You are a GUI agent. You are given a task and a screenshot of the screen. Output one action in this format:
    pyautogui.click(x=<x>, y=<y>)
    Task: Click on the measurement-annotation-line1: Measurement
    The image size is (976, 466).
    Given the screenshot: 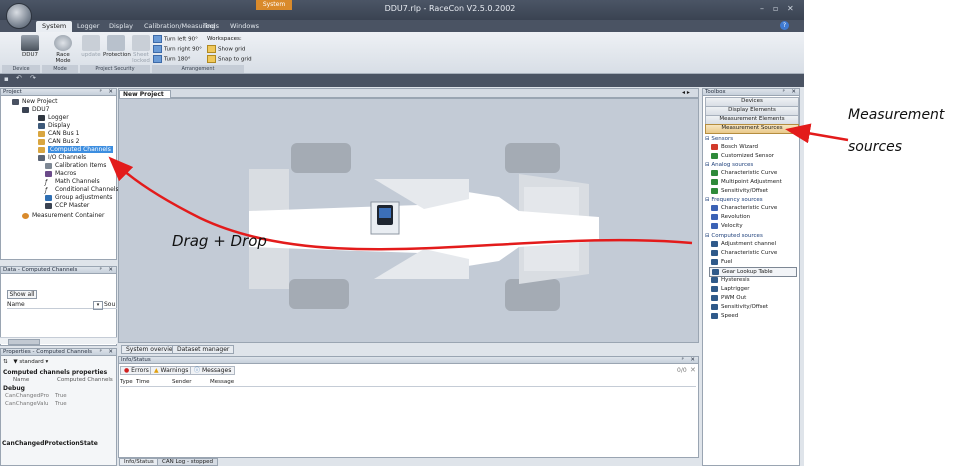 What is the action you would take?
    pyautogui.click(x=896, y=115)
    